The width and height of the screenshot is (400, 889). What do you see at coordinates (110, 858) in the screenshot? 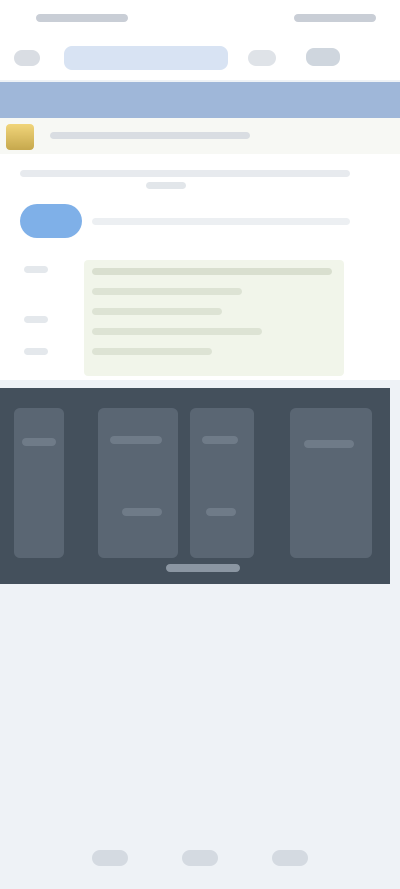
I see `back-button` at bounding box center [110, 858].